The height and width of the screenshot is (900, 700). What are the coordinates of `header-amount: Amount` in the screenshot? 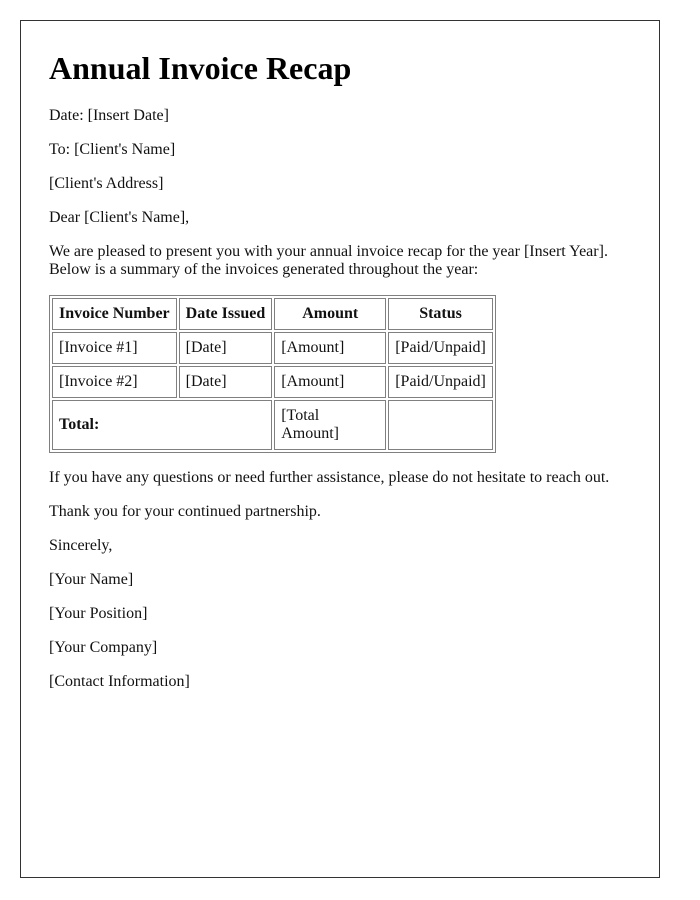 It's located at (330, 314).